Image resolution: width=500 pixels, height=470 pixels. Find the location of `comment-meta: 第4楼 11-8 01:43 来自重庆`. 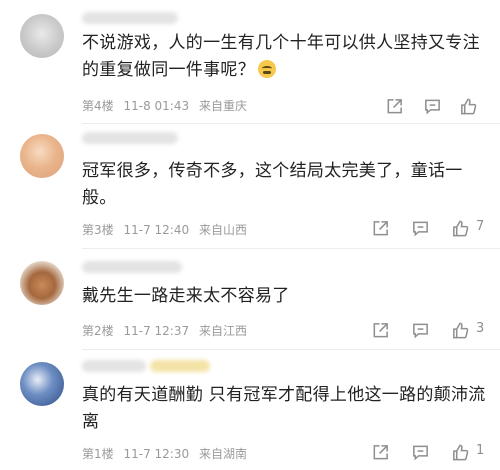

comment-meta: 第4楼 11-8 01:43 来自重庆 is located at coordinates (167, 105).